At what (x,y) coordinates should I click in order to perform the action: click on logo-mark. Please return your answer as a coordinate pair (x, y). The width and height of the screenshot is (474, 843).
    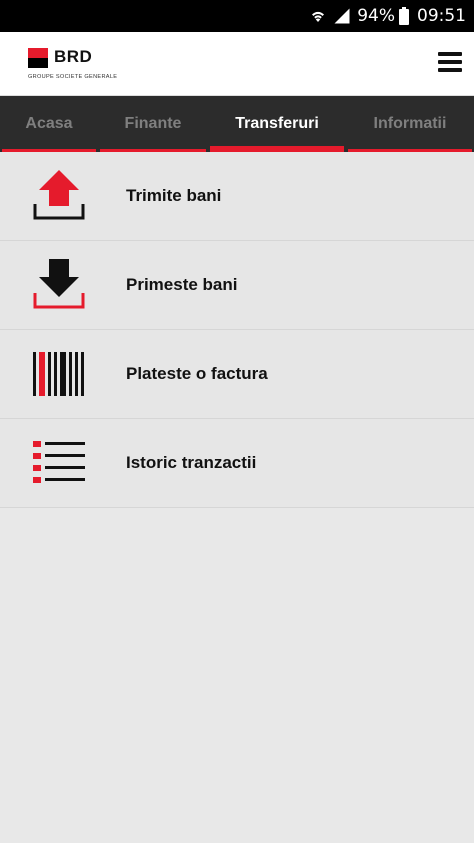
    Looking at the image, I should click on (38, 58).